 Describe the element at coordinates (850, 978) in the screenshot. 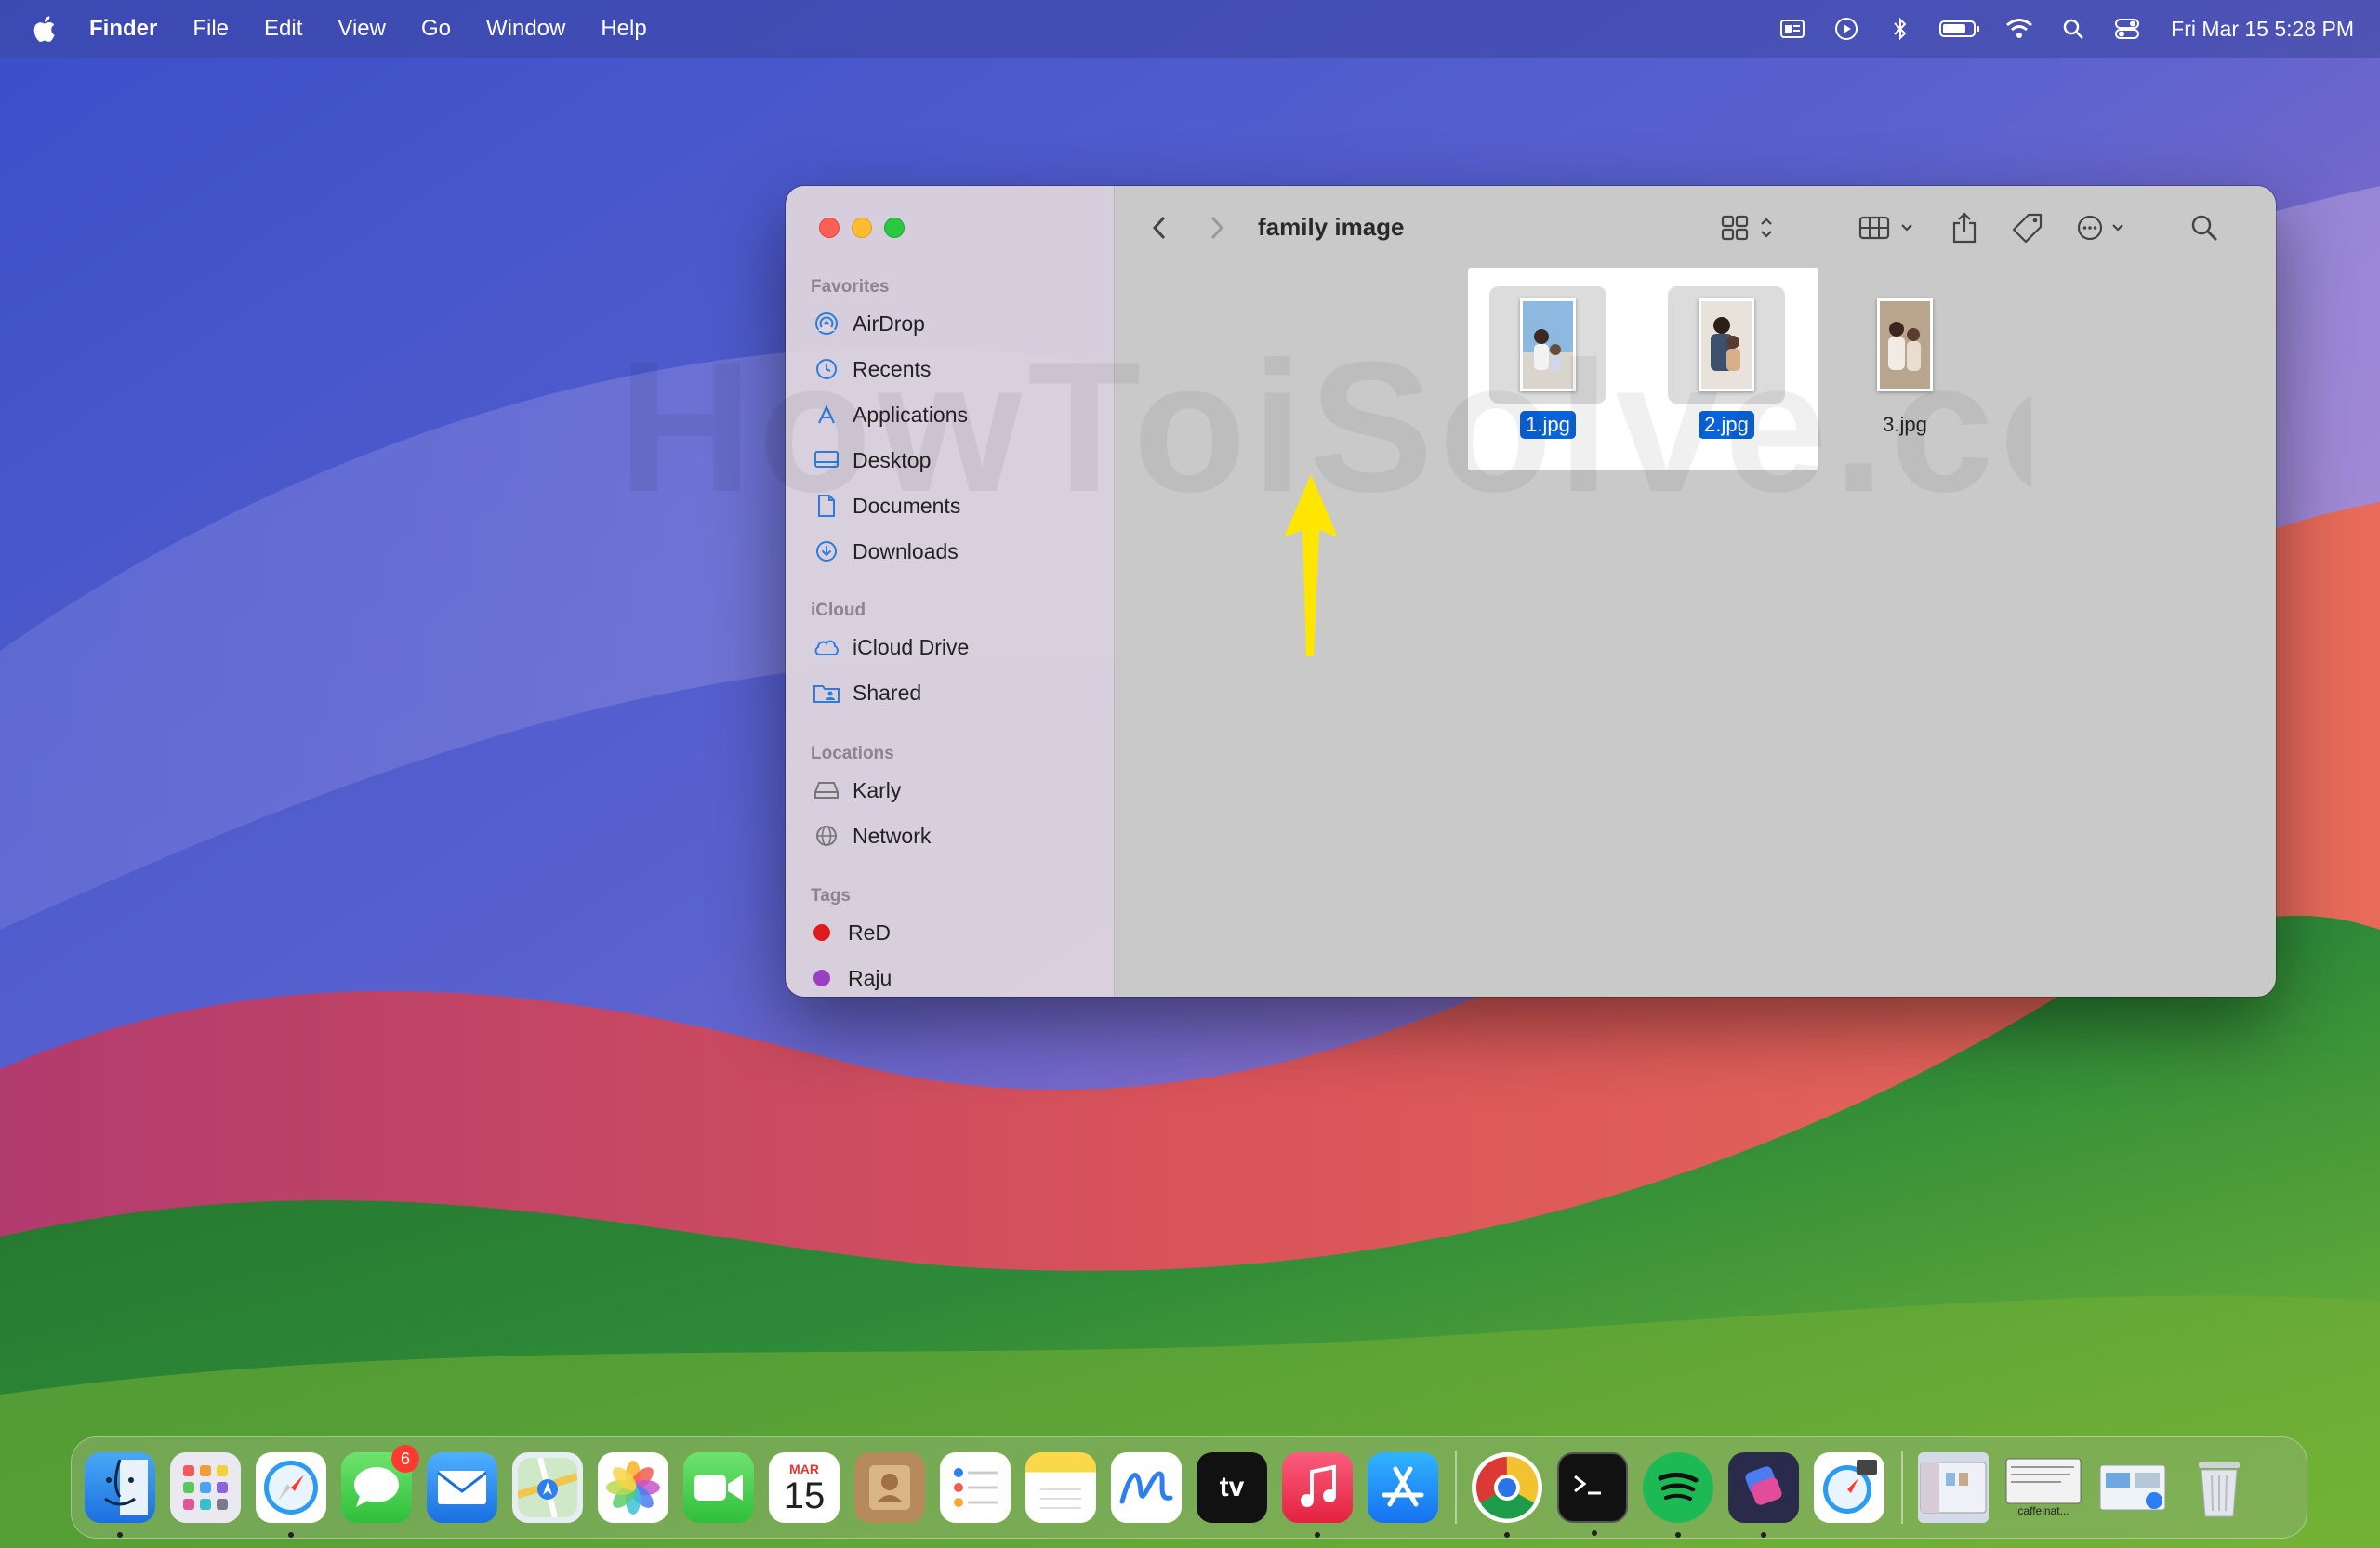

I see `sidebar-tag-raju: Raju` at that location.